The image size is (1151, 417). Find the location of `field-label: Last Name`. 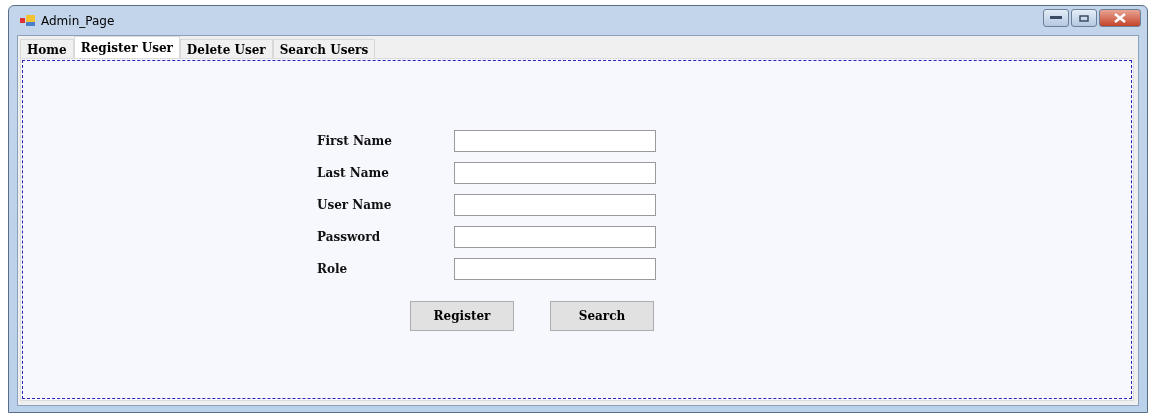

field-label: Last Name is located at coordinates (353, 173).